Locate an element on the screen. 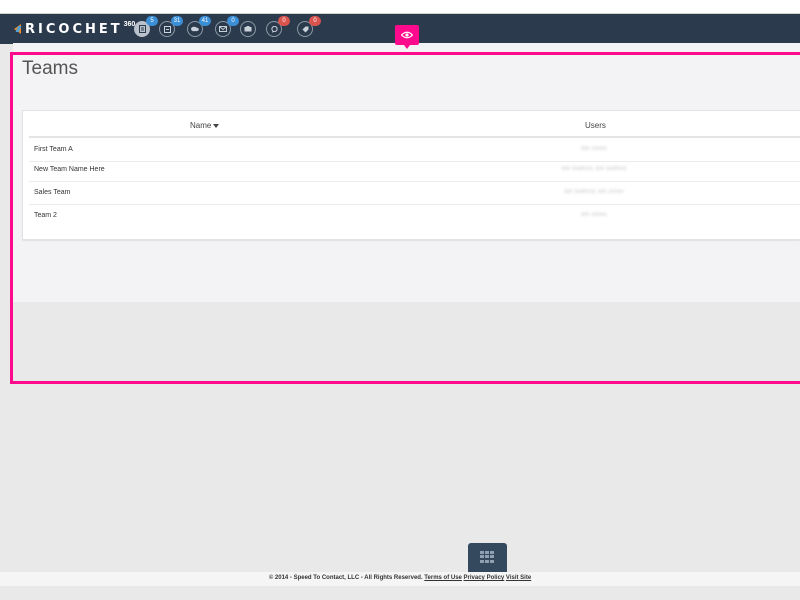  comment-badge: 0 is located at coordinates (284, 21).